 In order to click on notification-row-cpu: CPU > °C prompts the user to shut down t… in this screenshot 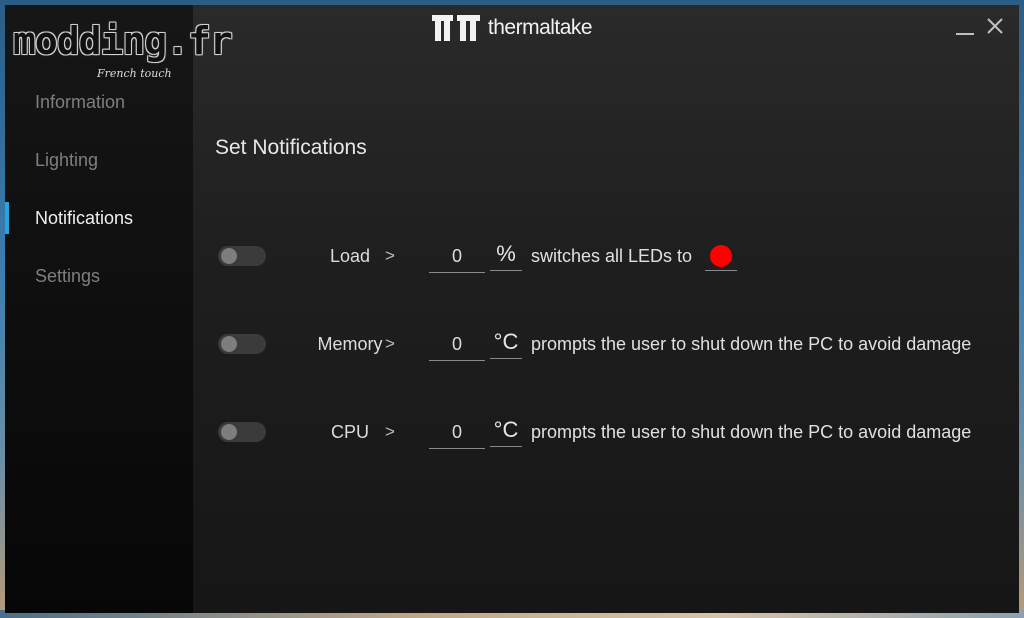, I will do `click(605, 432)`.